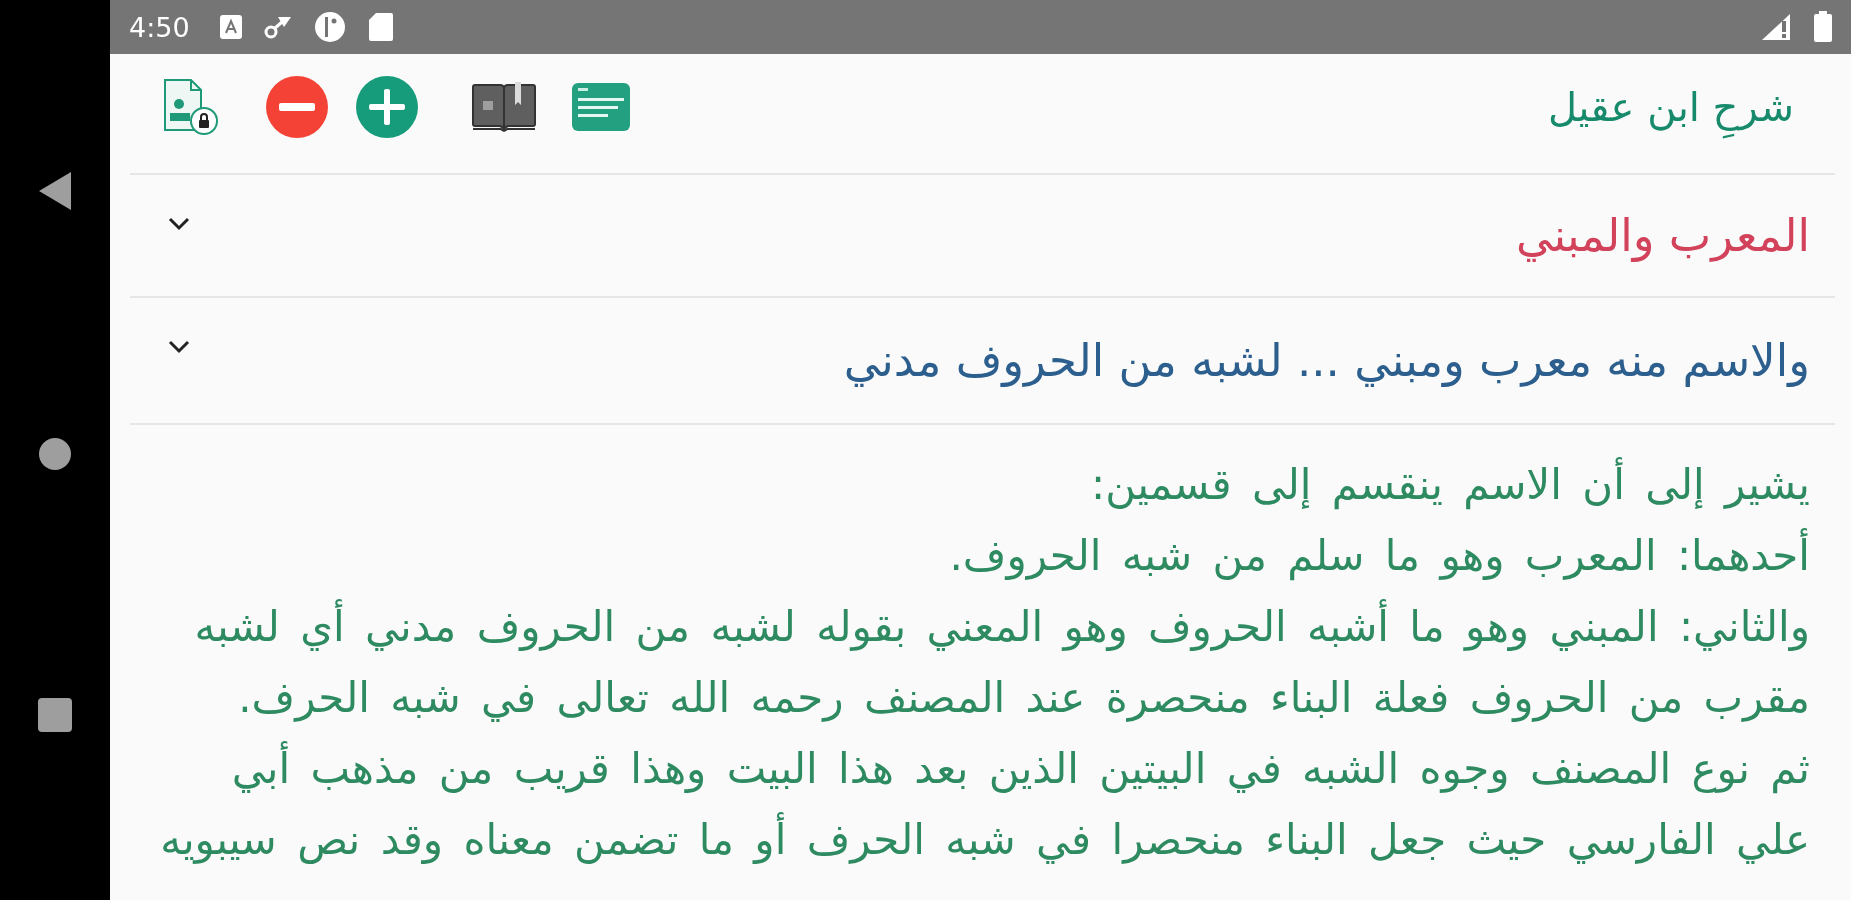  Describe the element at coordinates (983, 804) in the screenshot. I see `commentary-paragraph: ثم نوع المصنف وجوه الشبه في البيتين الذين بعد هذا البيت وهذا قريب من مذهب أبي علي الفارسي حيث جعل البناء منحصرا في شبه الحرف أو ما تضمن معناه وقد نص سيبويه` at that location.